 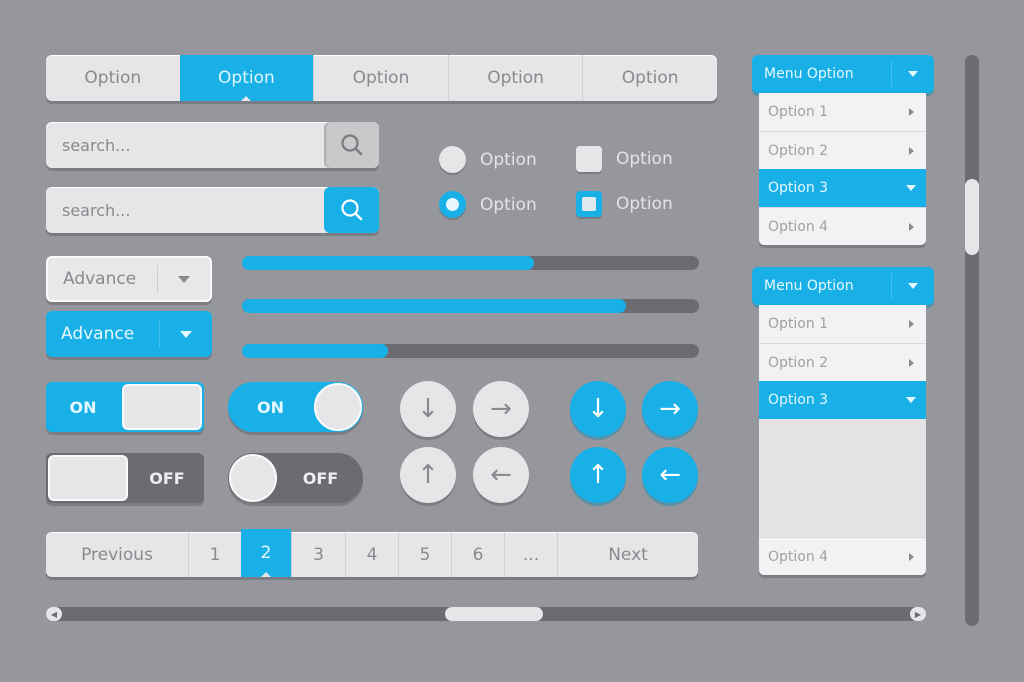 I want to click on menu-item-label: Option 1, so click(x=798, y=112).